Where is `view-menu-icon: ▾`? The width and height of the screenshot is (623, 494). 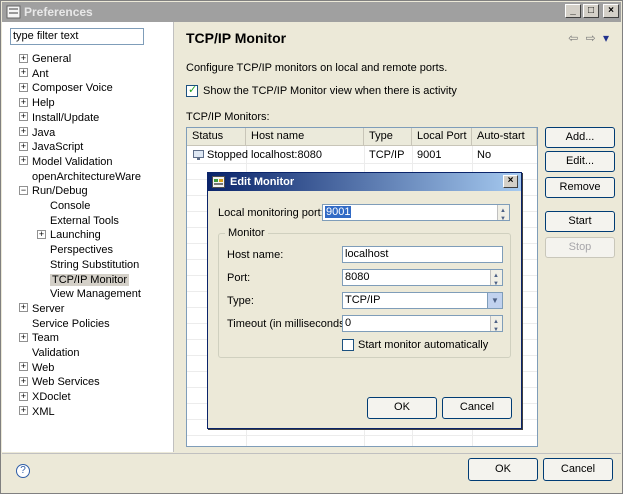
view-menu-icon: ▾ is located at coordinates (607, 38).